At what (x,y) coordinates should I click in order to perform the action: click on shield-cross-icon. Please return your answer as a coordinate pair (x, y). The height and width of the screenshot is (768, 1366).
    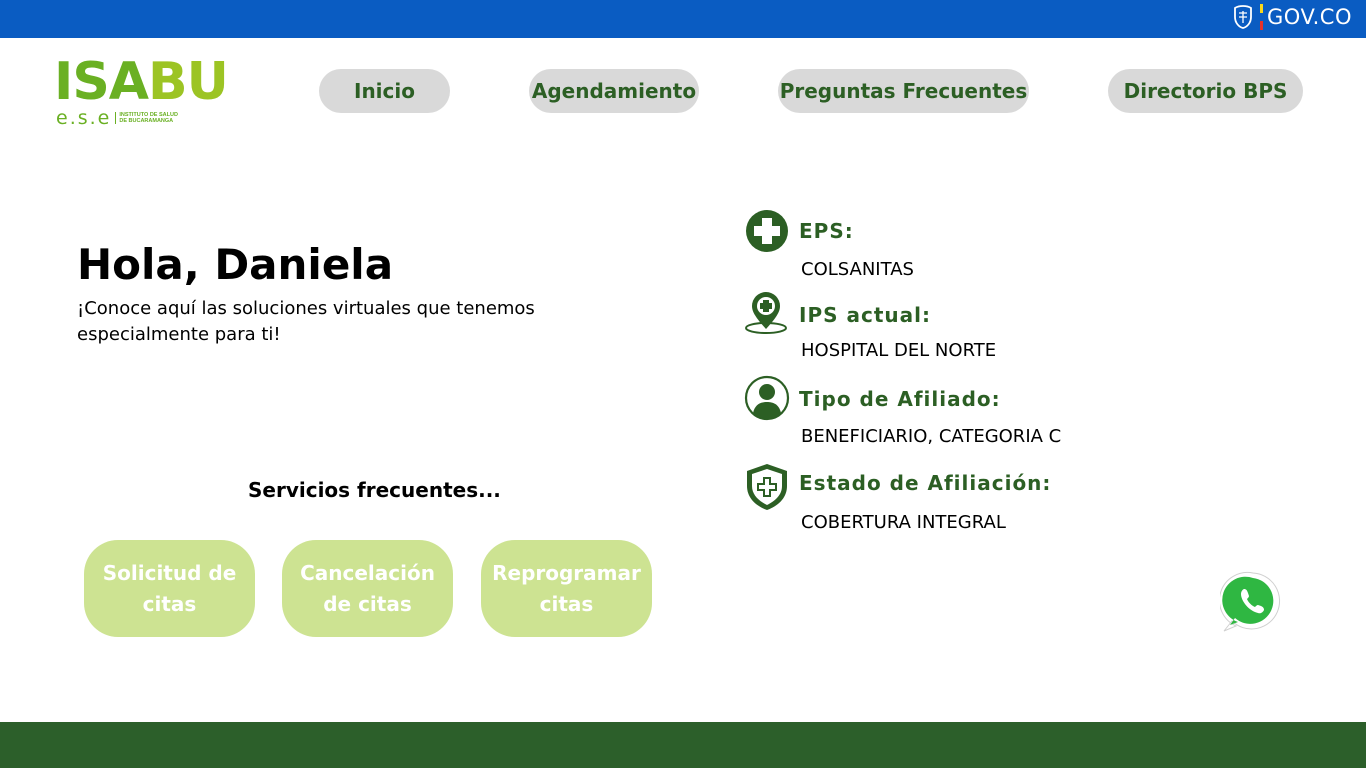
    Looking at the image, I should click on (767, 487).